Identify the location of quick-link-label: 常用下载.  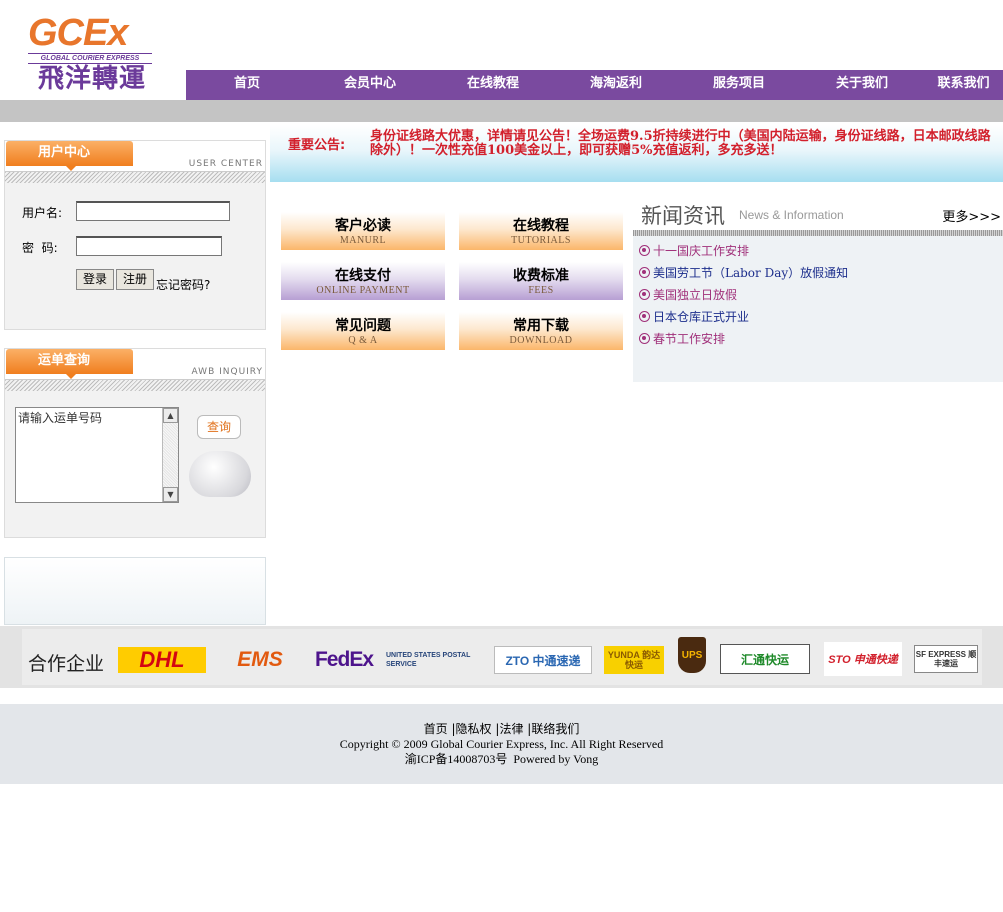
(541, 326).